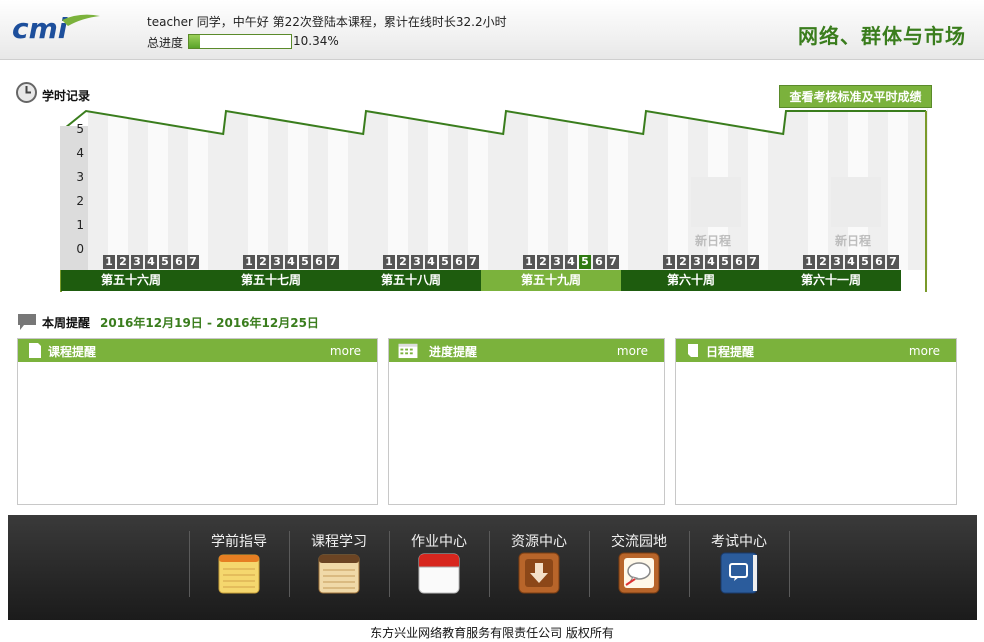  Describe the element at coordinates (72, 352) in the screenshot. I see `panel-title: 课程提醒` at that location.